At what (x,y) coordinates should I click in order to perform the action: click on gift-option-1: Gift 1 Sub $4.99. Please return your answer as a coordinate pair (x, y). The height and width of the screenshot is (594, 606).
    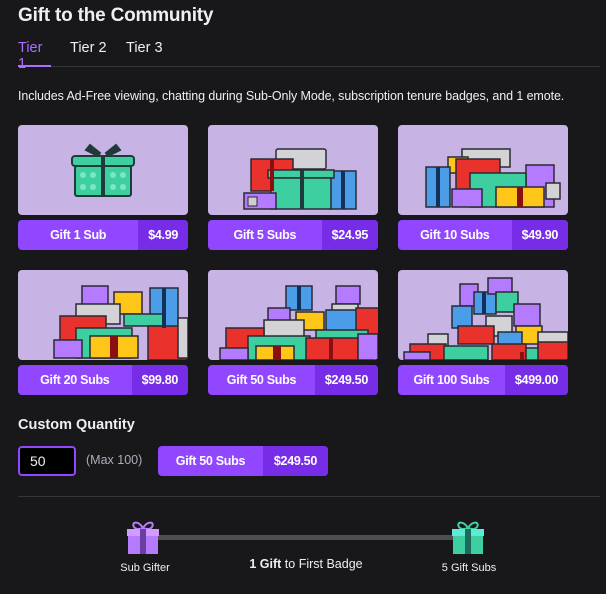
    Looking at the image, I should click on (103, 187).